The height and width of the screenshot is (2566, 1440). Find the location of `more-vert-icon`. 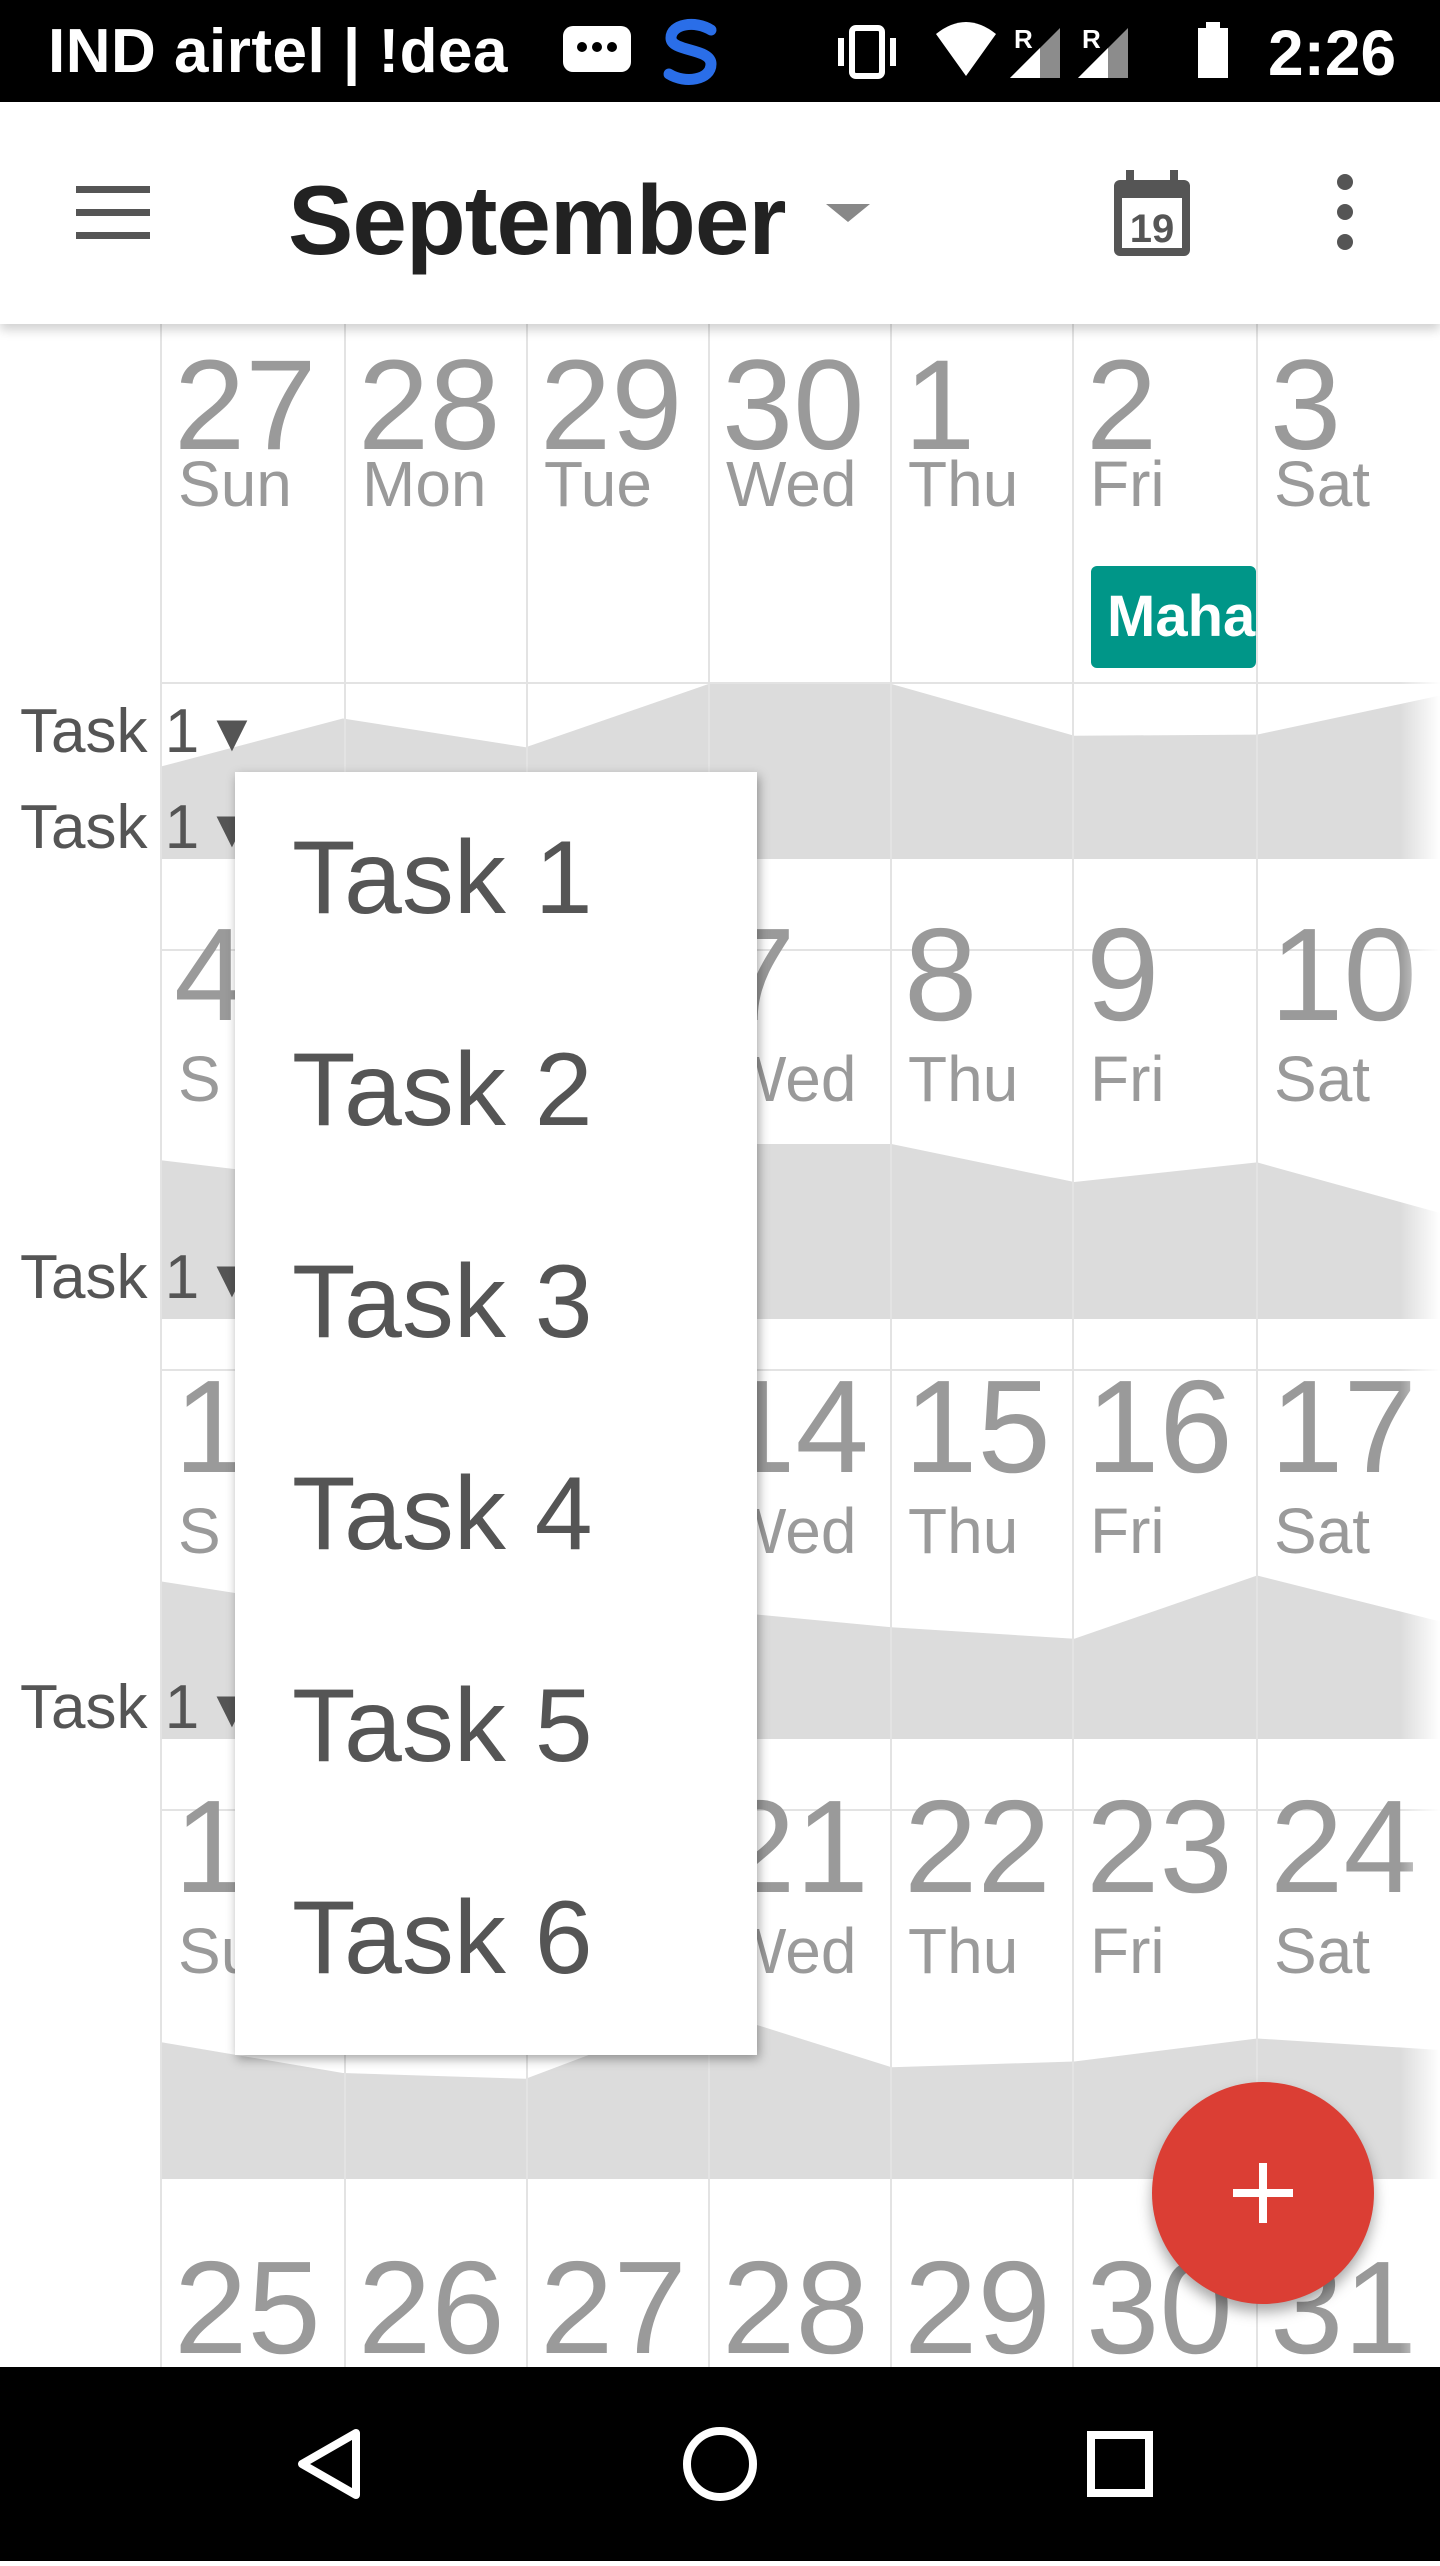

more-vert-icon is located at coordinates (1345, 212).